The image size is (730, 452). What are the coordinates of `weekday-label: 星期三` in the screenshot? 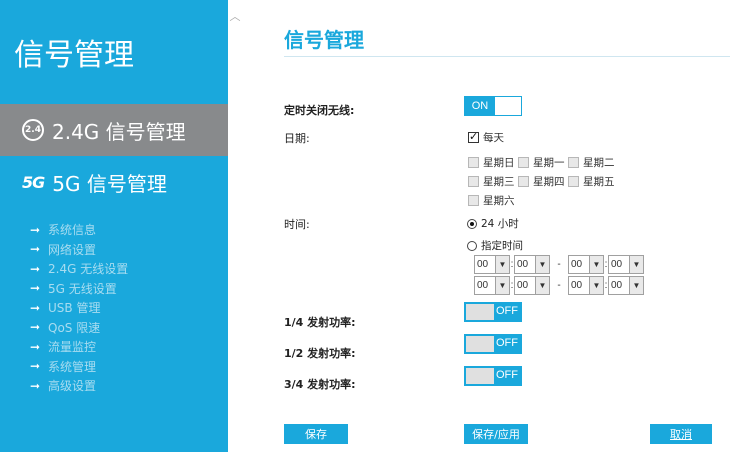 It's located at (499, 182).